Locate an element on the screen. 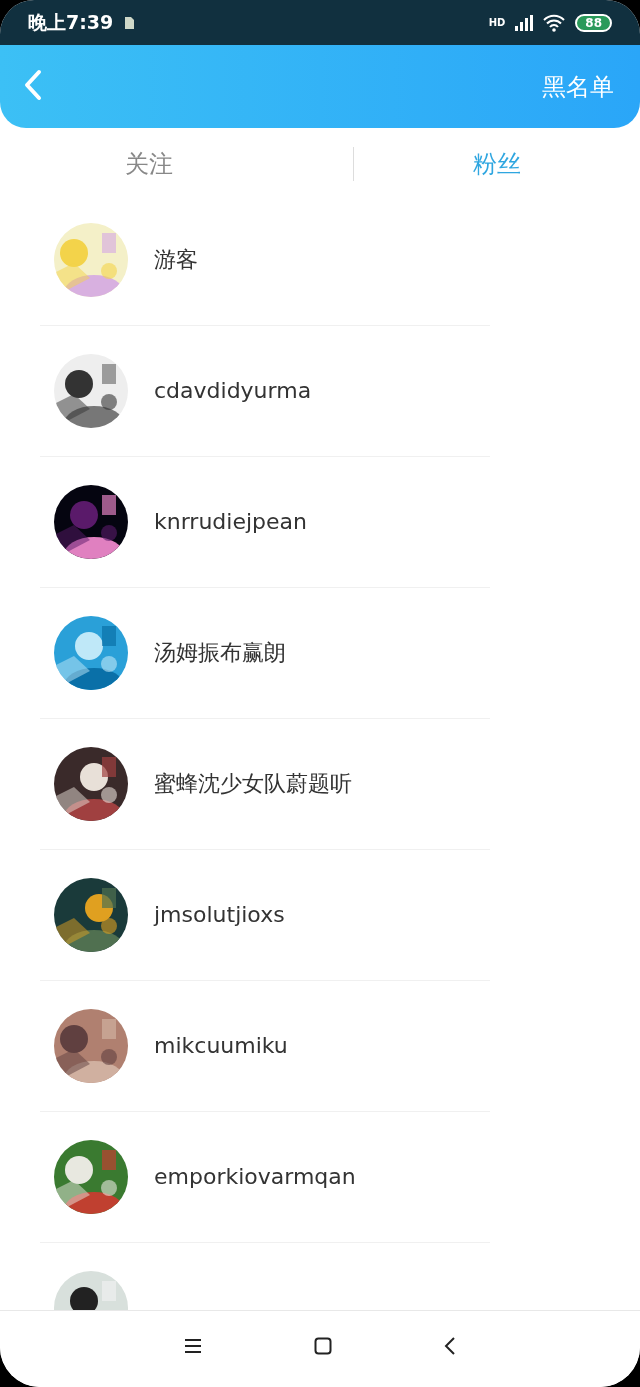 The width and height of the screenshot is (640, 1387). sim-card-icon is located at coordinates (129, 22).